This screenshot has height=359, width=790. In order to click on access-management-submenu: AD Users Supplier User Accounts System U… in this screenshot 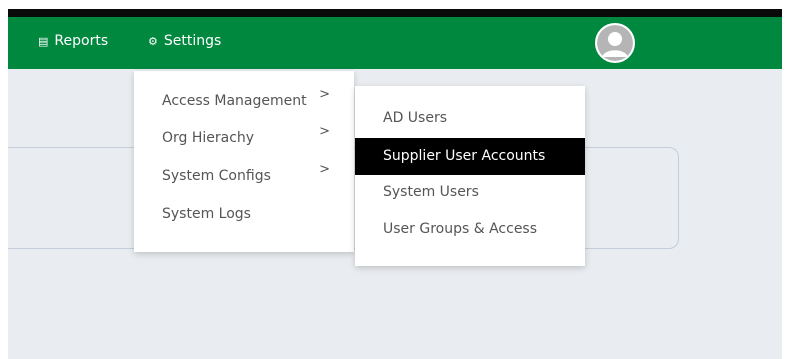, I will do `click(470, 176)`.